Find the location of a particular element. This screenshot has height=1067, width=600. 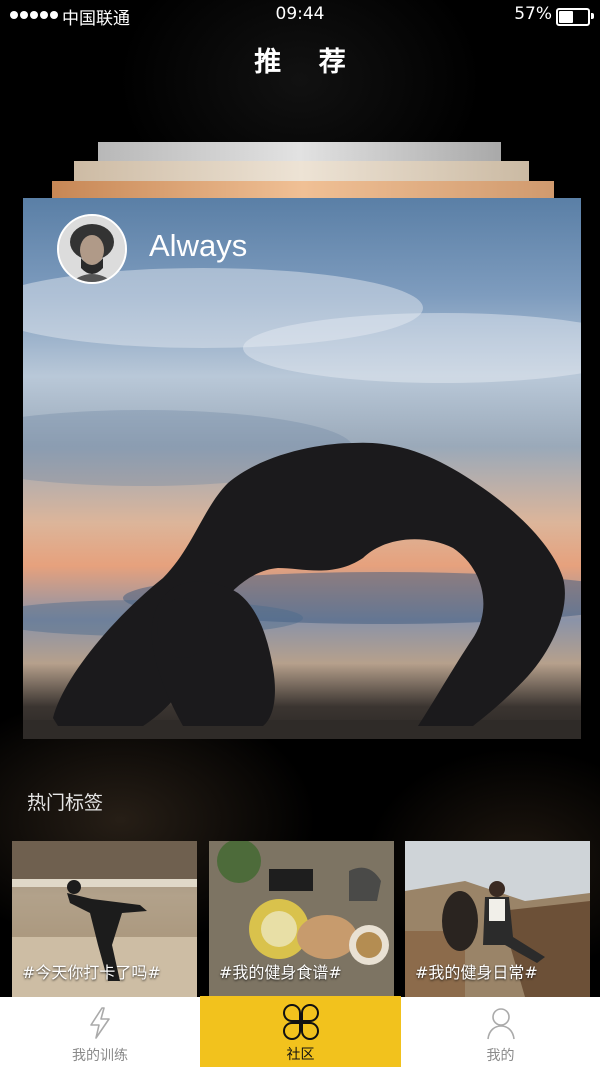

tab-bar: 我的训练 社区 我的 is located at coordinates (300, 1031).